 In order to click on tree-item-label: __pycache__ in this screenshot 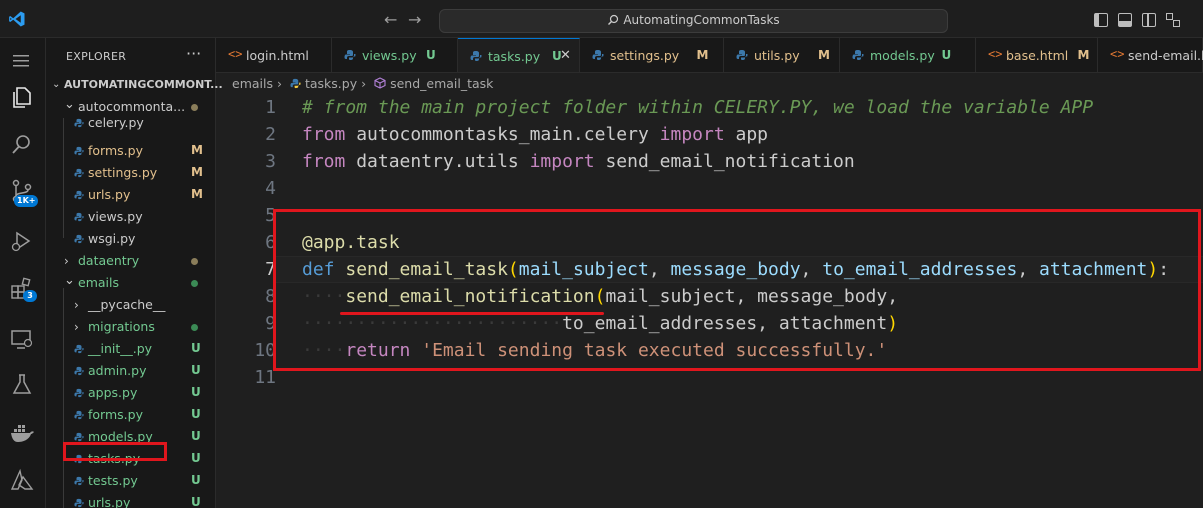, I will do `click(127, 304)`.